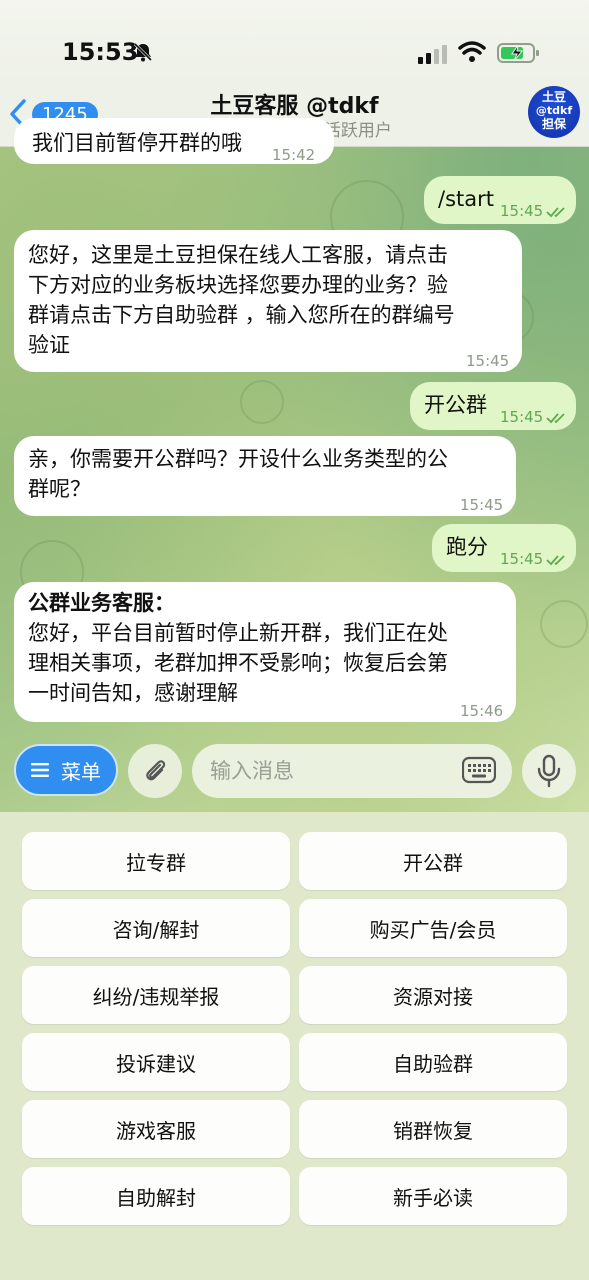 Image resolution: width=589 pixels, height=1280 pixels. Describe the element at coordinates (472, 51) in the screenshot. I see `wifi-icon` at that location.